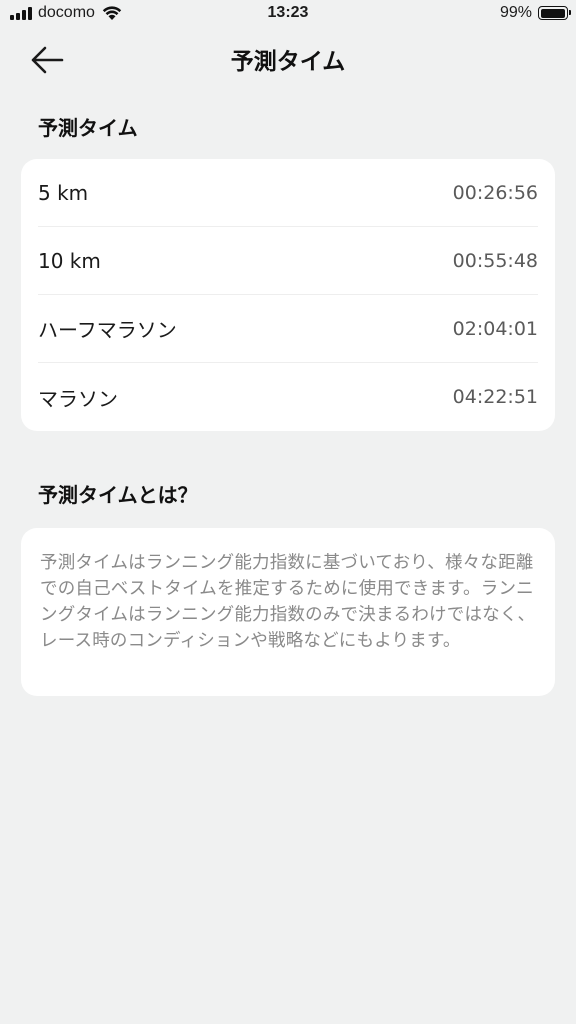  Describe the element at coordinates (515, 12) in the screenshot. I see `battery-percent: 99%` at that location.